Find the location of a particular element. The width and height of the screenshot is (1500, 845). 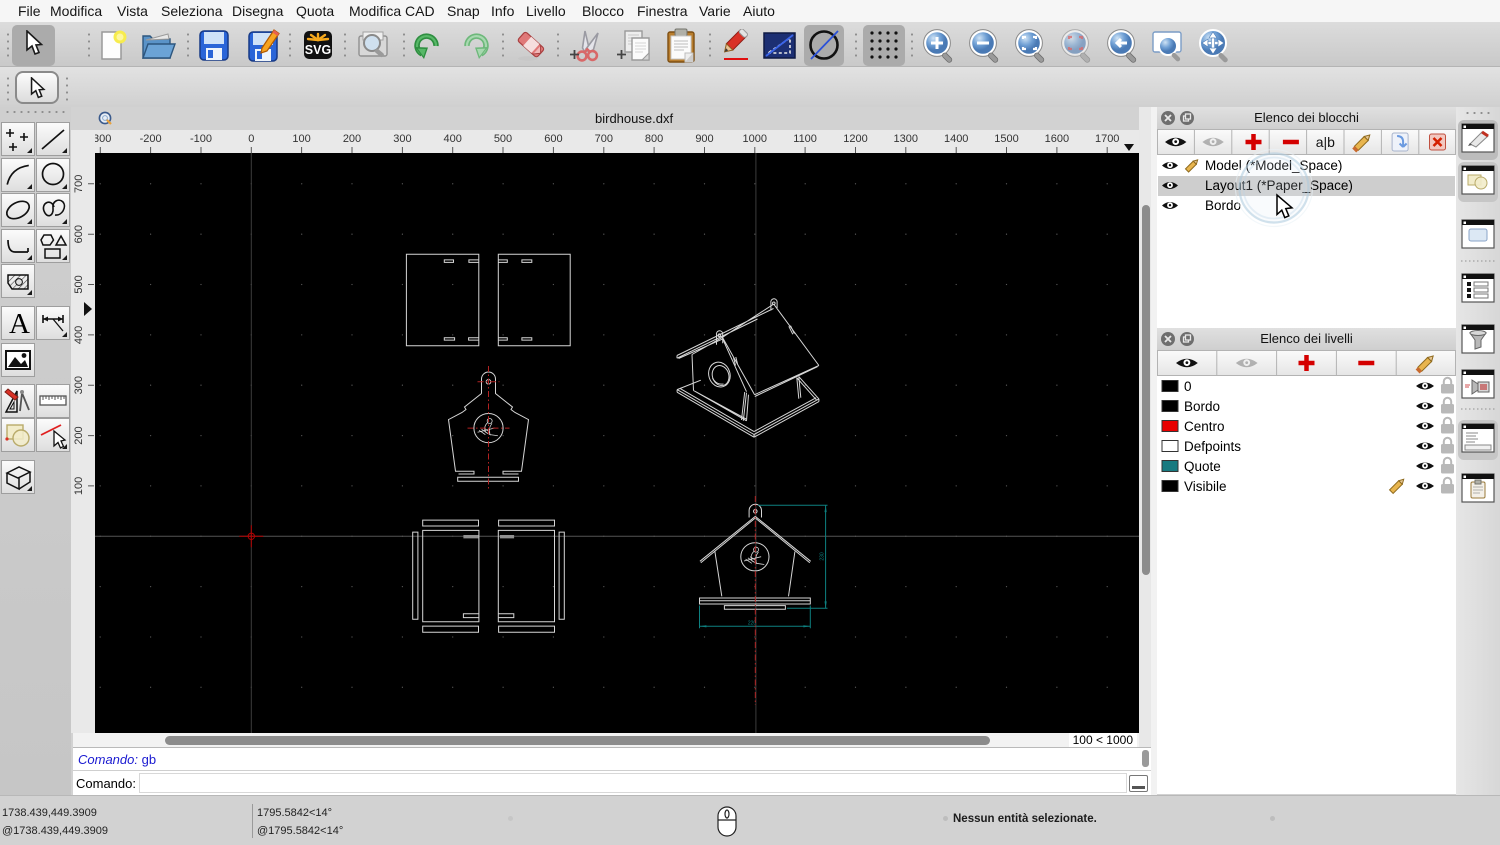

svg-text: 1700 is located at coordinates (1107, 139).